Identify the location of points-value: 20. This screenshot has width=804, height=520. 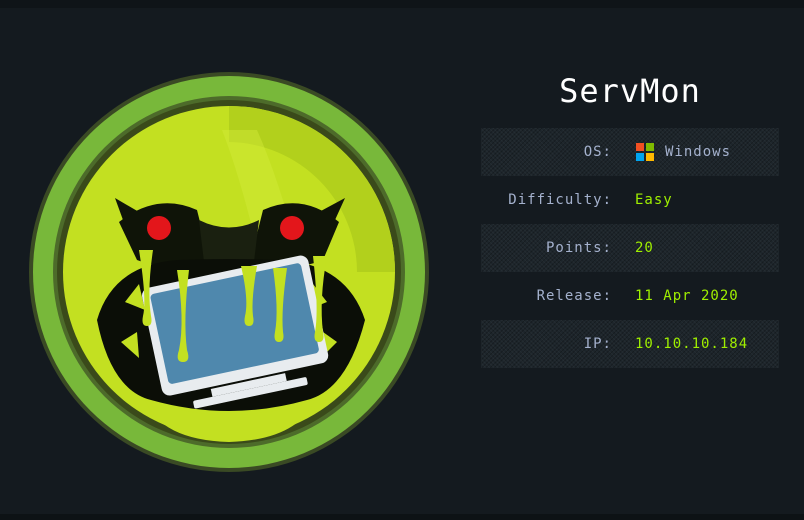
(644, 248).